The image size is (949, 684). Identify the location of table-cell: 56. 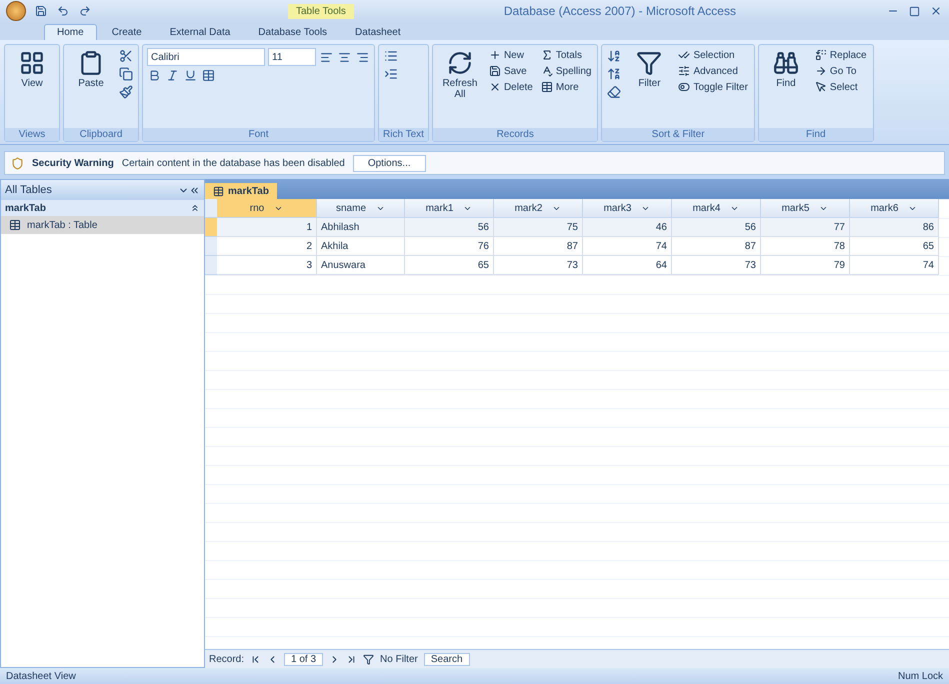
(449, 227).